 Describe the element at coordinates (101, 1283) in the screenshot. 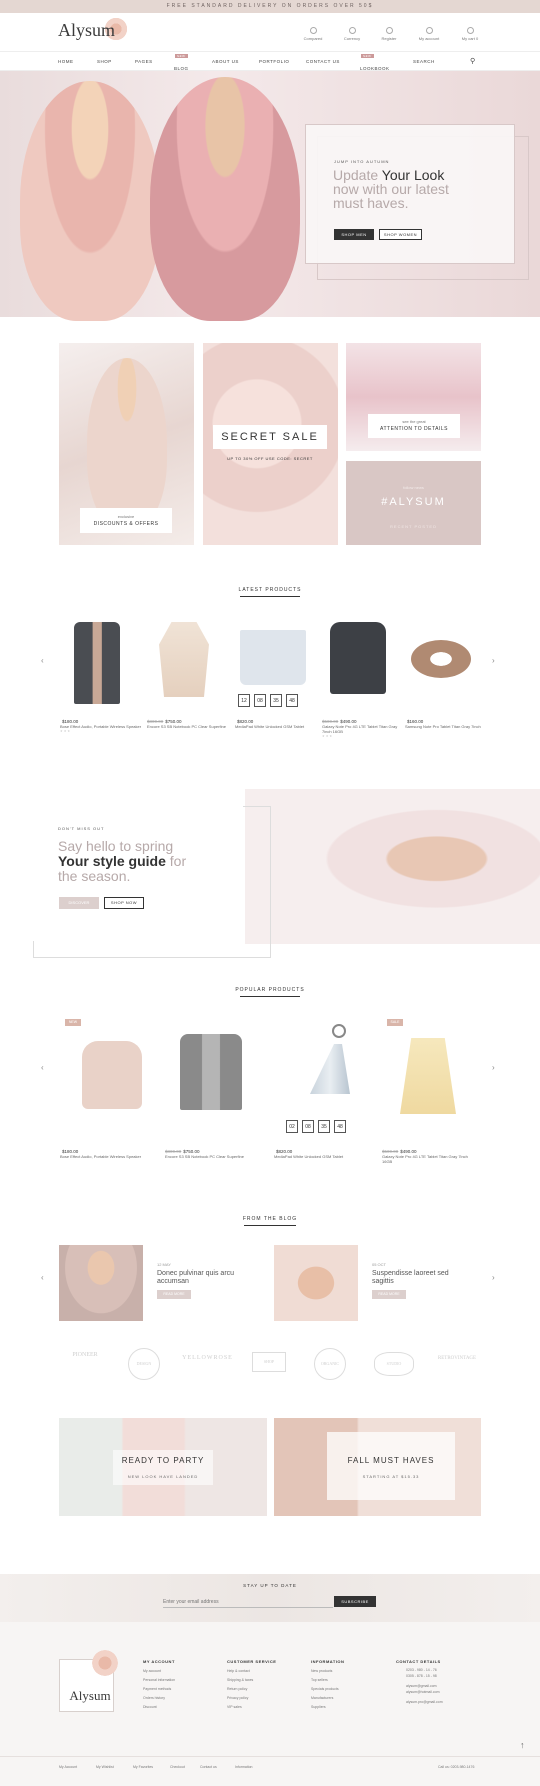

I see `blog-post-1-image` at that location.